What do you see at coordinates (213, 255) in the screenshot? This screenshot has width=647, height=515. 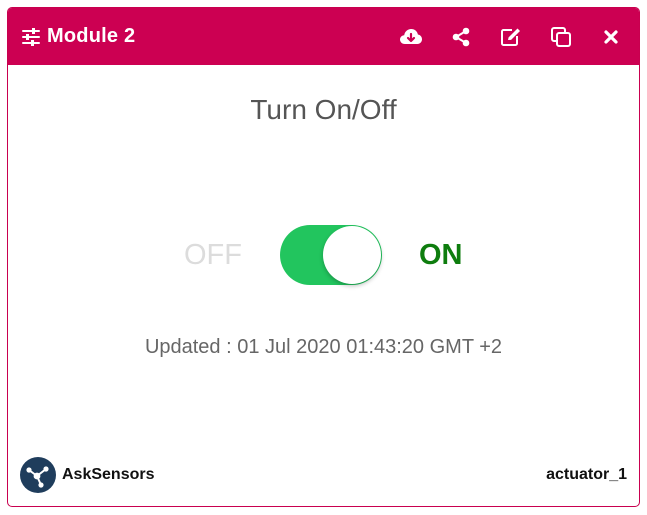 I see `off-label: OFF` at bounding box center [213, 255].